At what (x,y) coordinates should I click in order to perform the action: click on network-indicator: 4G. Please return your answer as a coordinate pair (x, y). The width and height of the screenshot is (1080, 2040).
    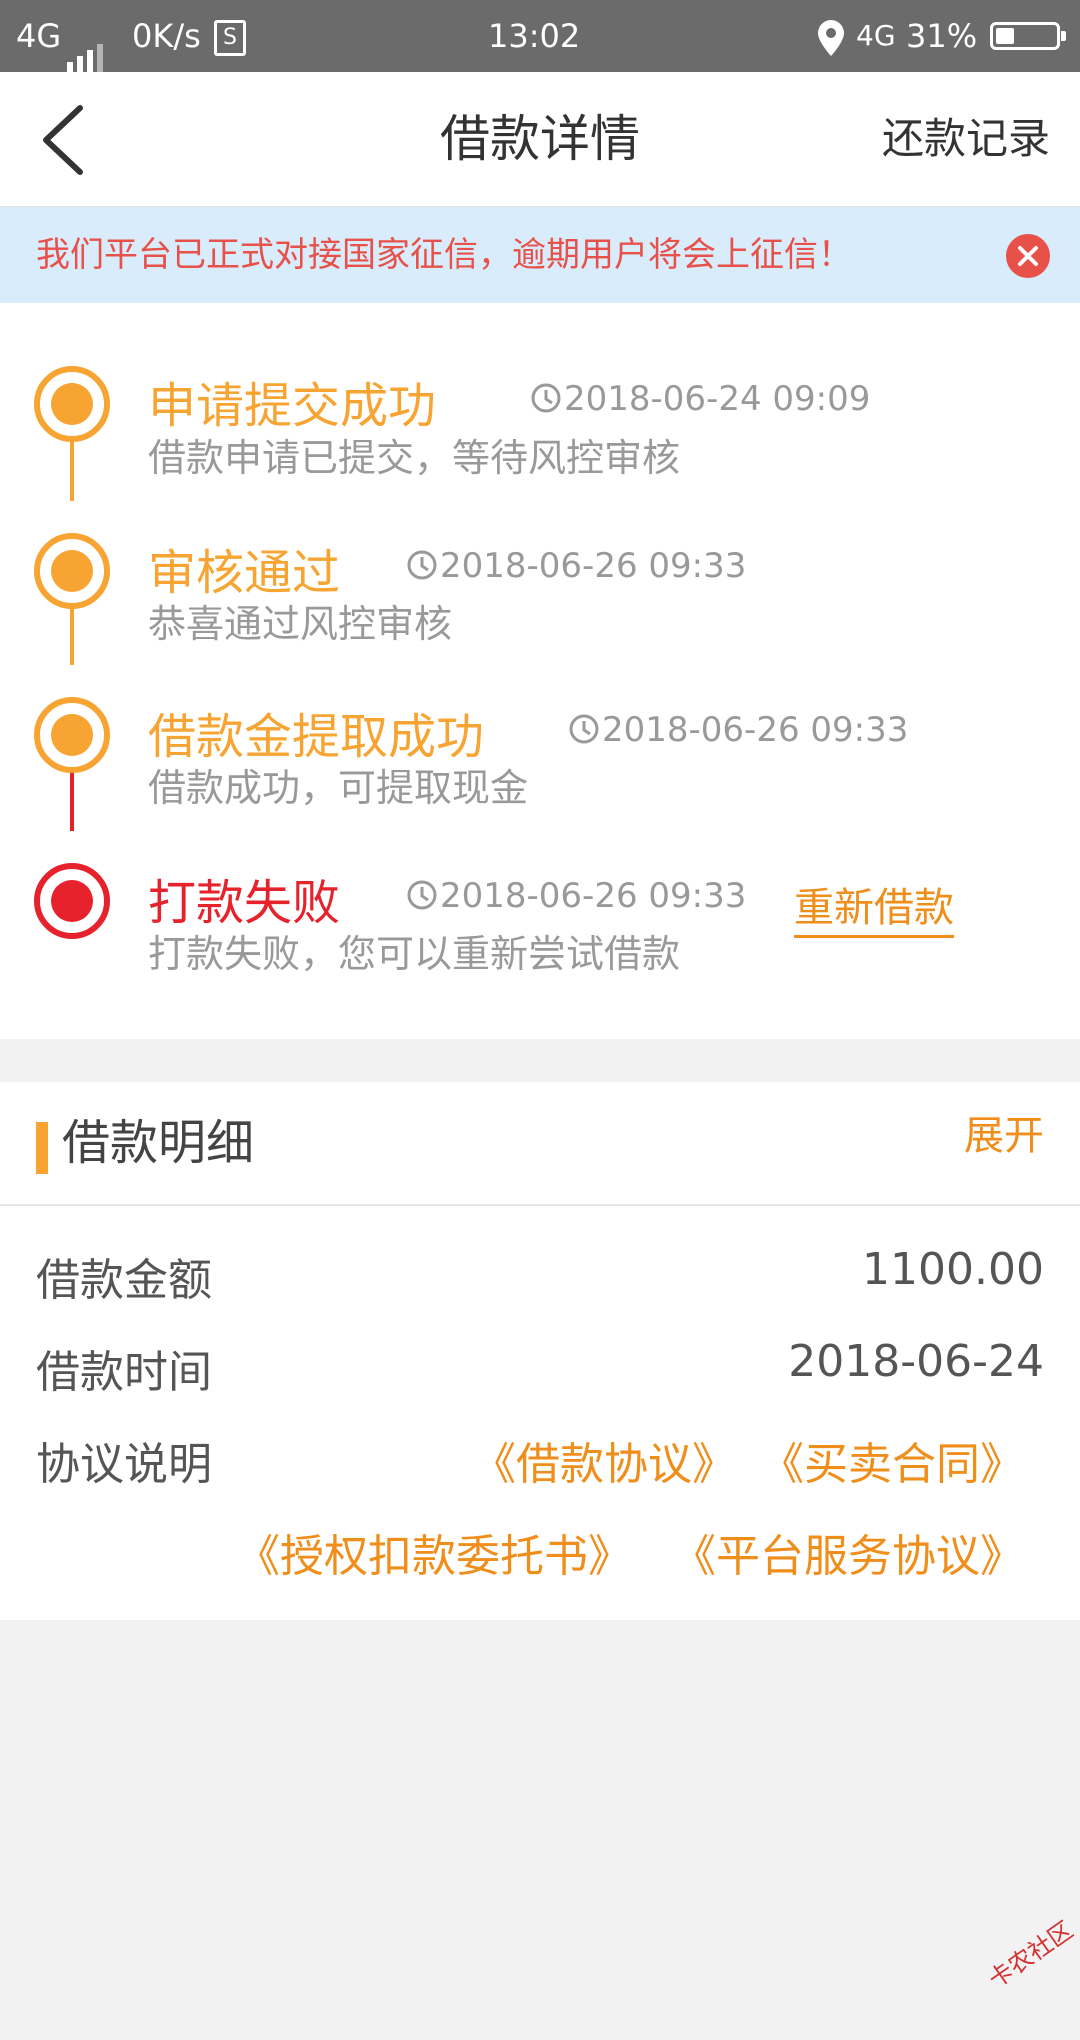
    Looking at the image, I should click on (61, 37).